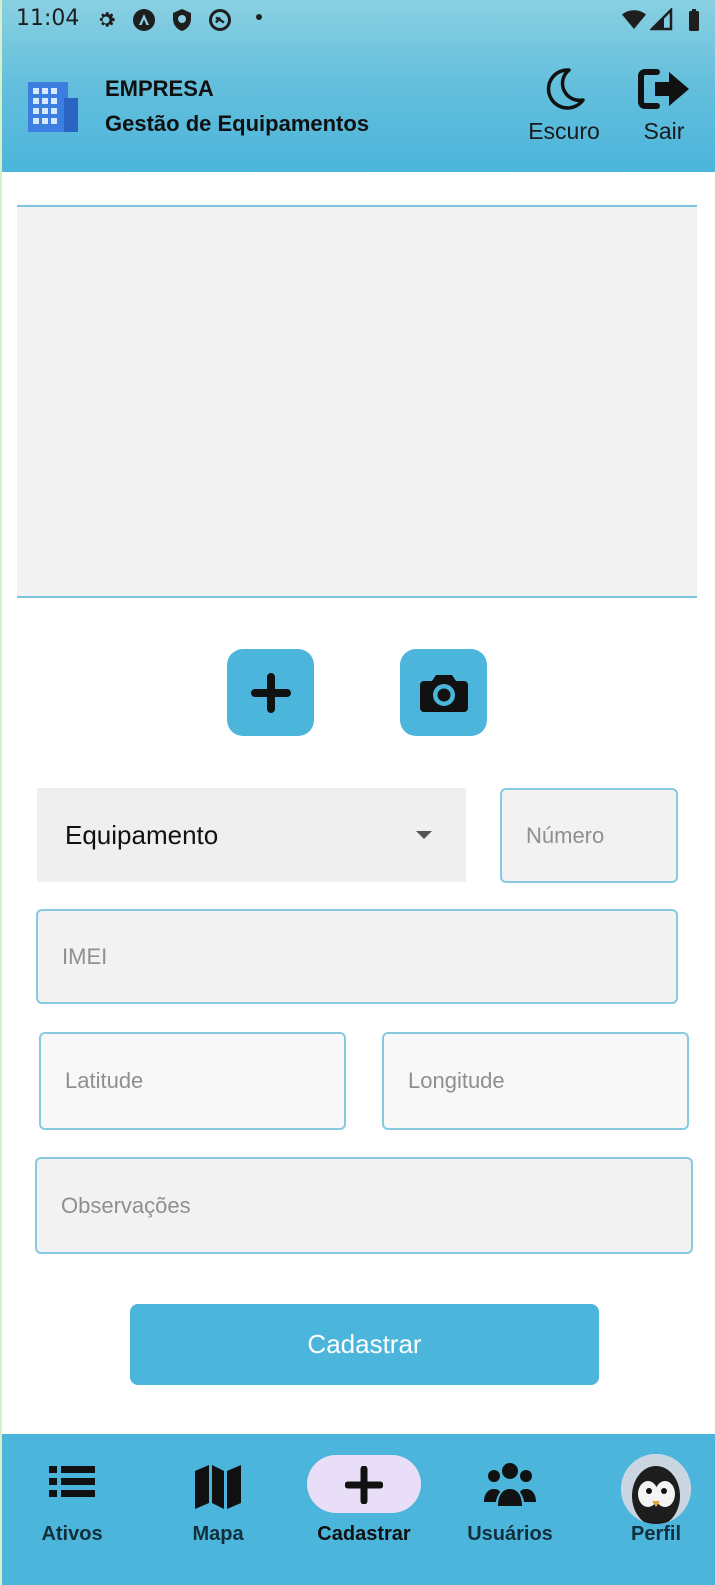 Image resolution: width=715 pixels, height=1585 pixels. What do you see at coordinates (694, 20) in the screenshot?
I see `battery-icon` at bounding box center [694, 20].